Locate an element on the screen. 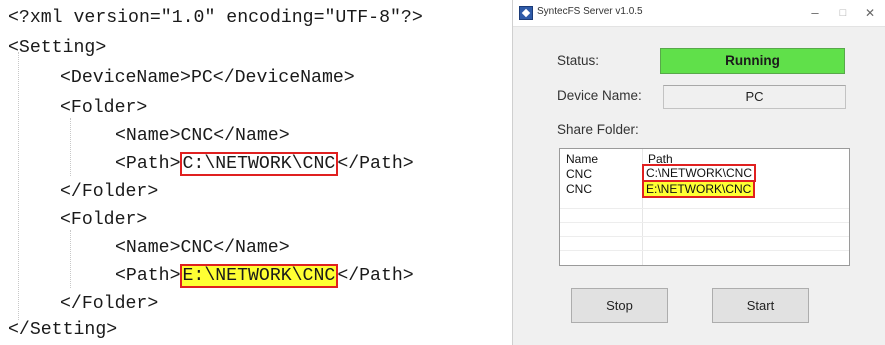 The image size is (885, 345). xml-setting-close: </Setting> is located at coordinates (63, 330).